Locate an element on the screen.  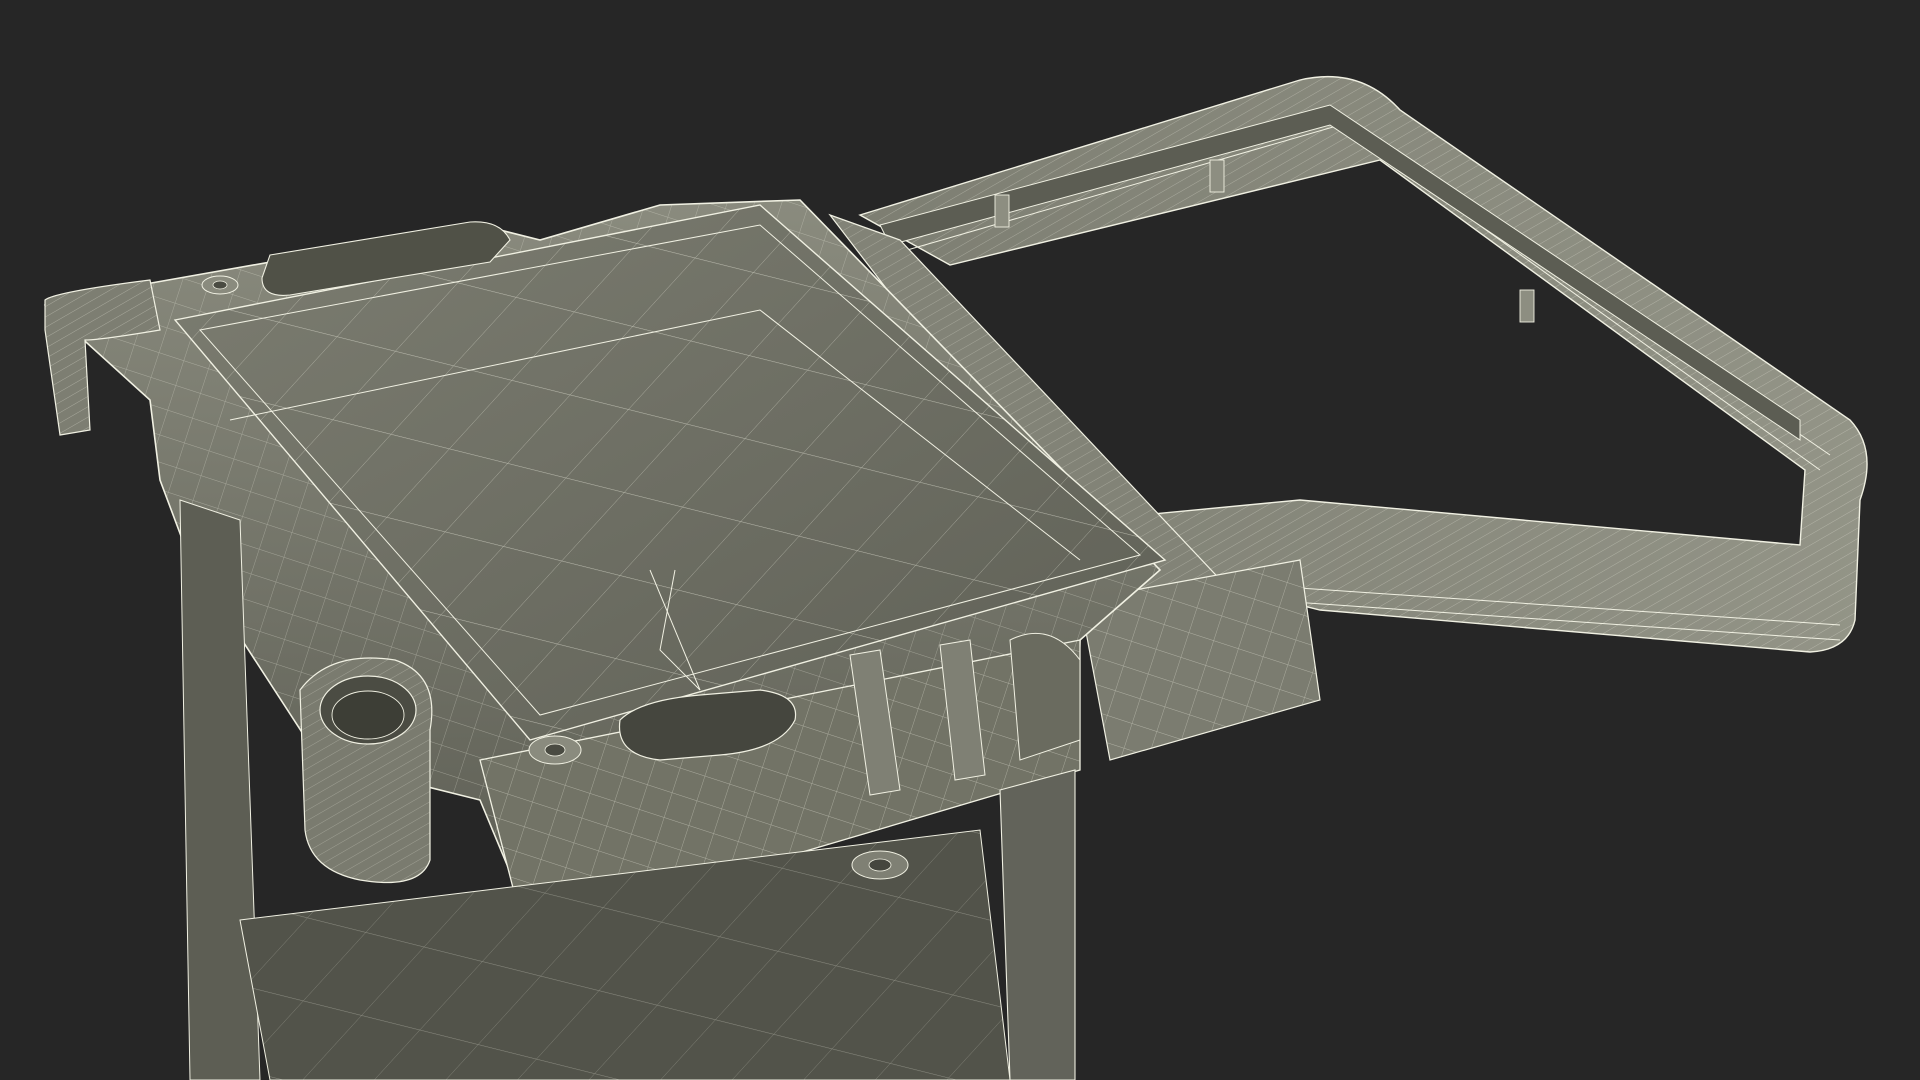
corner-screw is located at coordinates (555, 750).